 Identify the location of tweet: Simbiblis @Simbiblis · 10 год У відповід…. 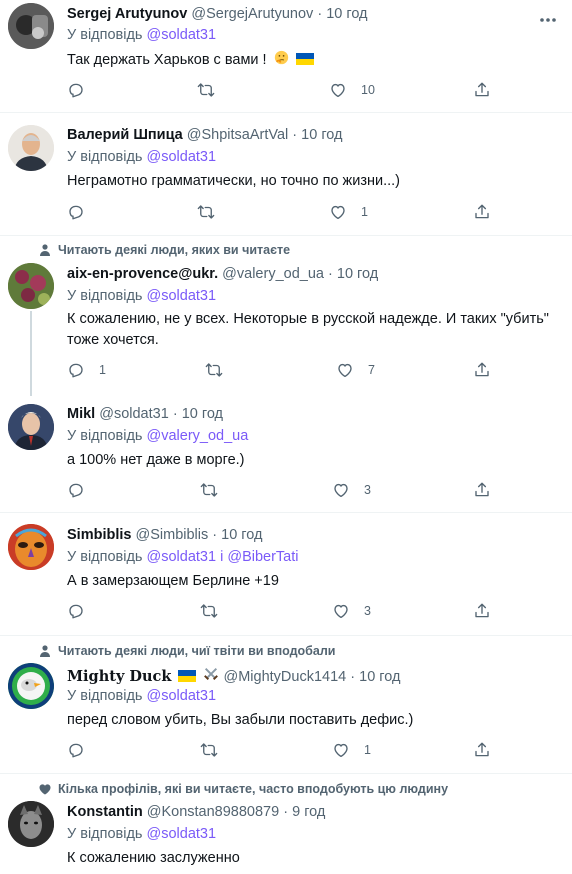
(286, 574).